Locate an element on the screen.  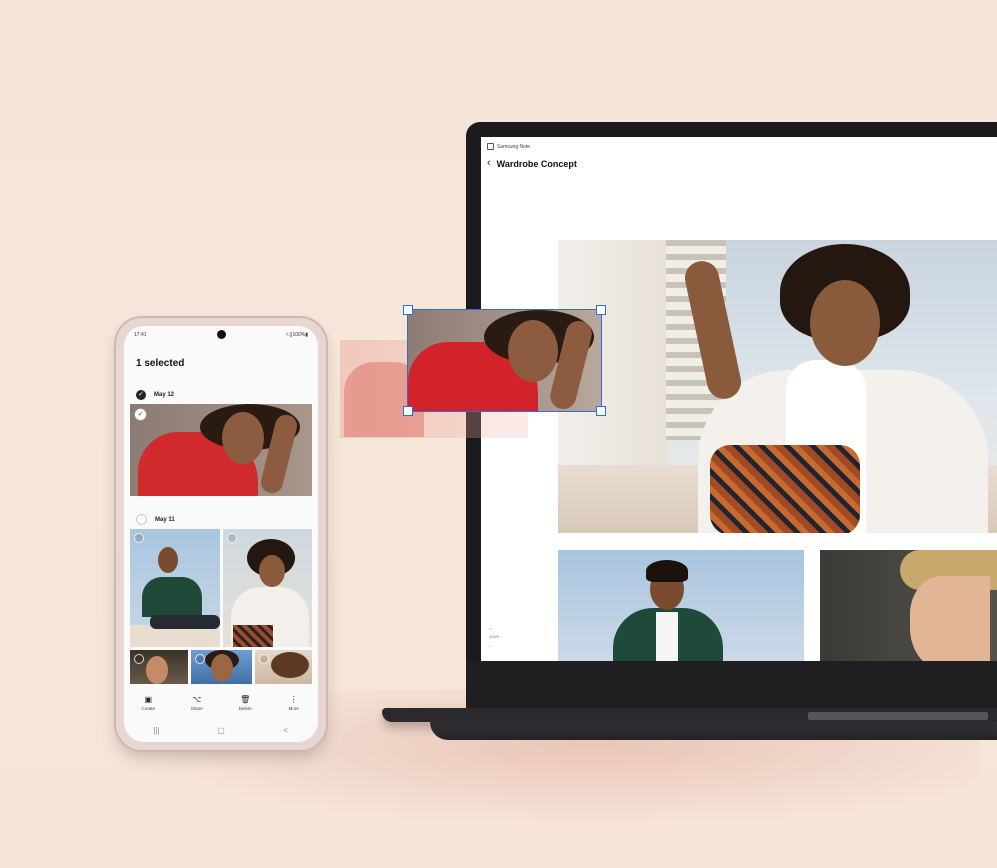
zoom-level: 100% is located at coordinates (494, 636).